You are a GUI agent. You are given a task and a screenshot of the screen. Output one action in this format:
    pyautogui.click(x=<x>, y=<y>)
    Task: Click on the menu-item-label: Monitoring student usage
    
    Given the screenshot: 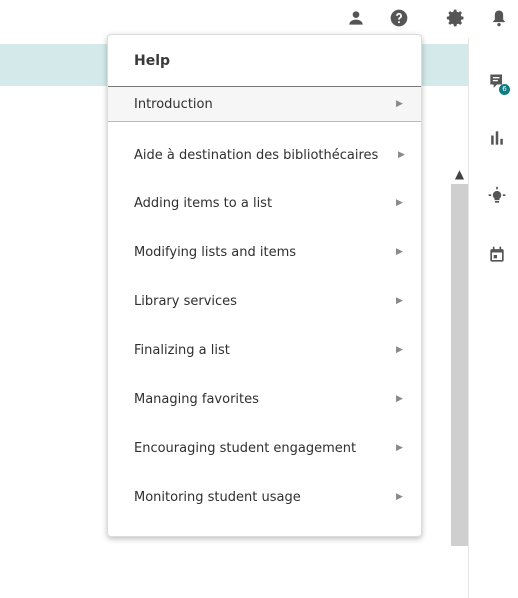 What is the action you would take?
    pyautogui.click(x=217, y=497)
    